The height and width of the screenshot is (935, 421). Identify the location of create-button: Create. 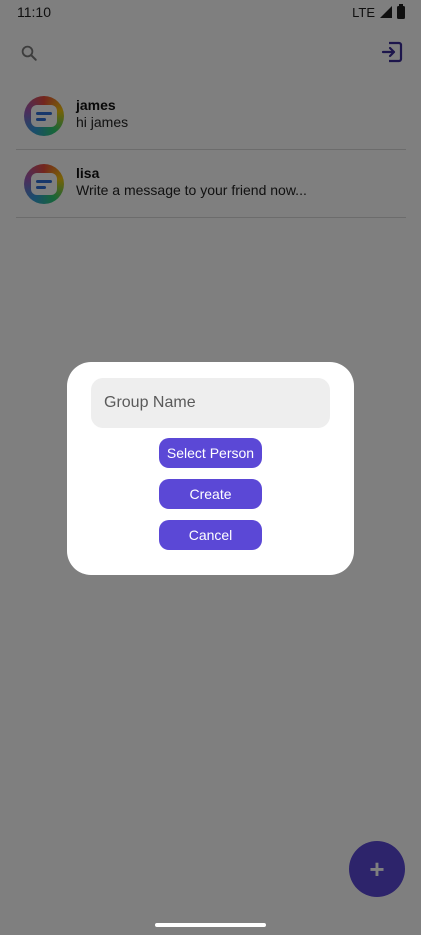
(210, 494).